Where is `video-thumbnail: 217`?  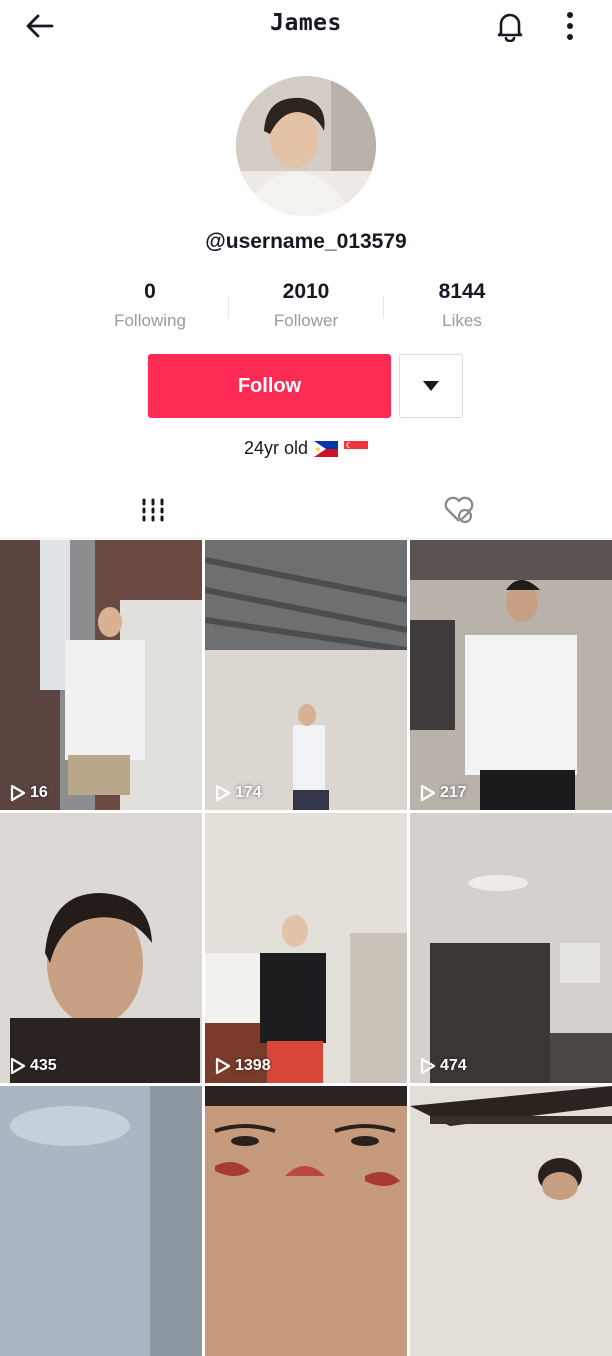 video-thumbnail: 217 is located at coordinates (511, 675).